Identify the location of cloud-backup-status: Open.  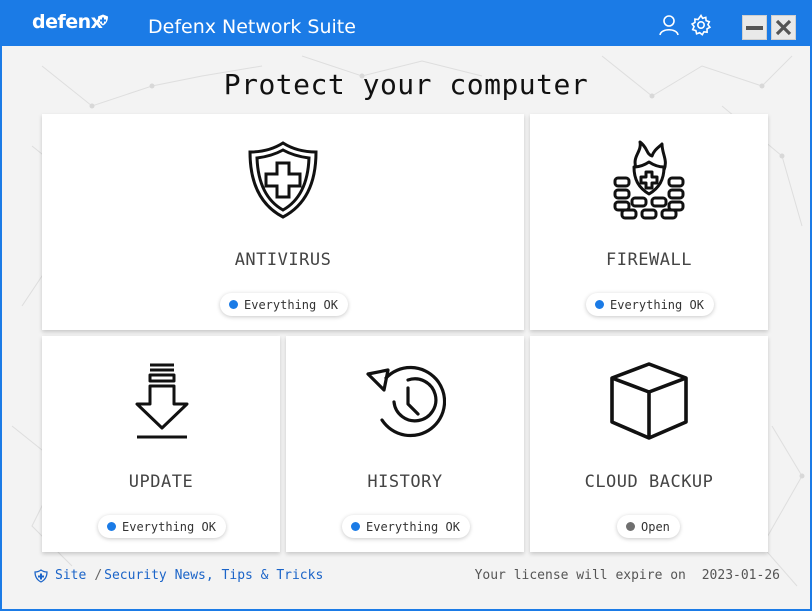
(648, 526).